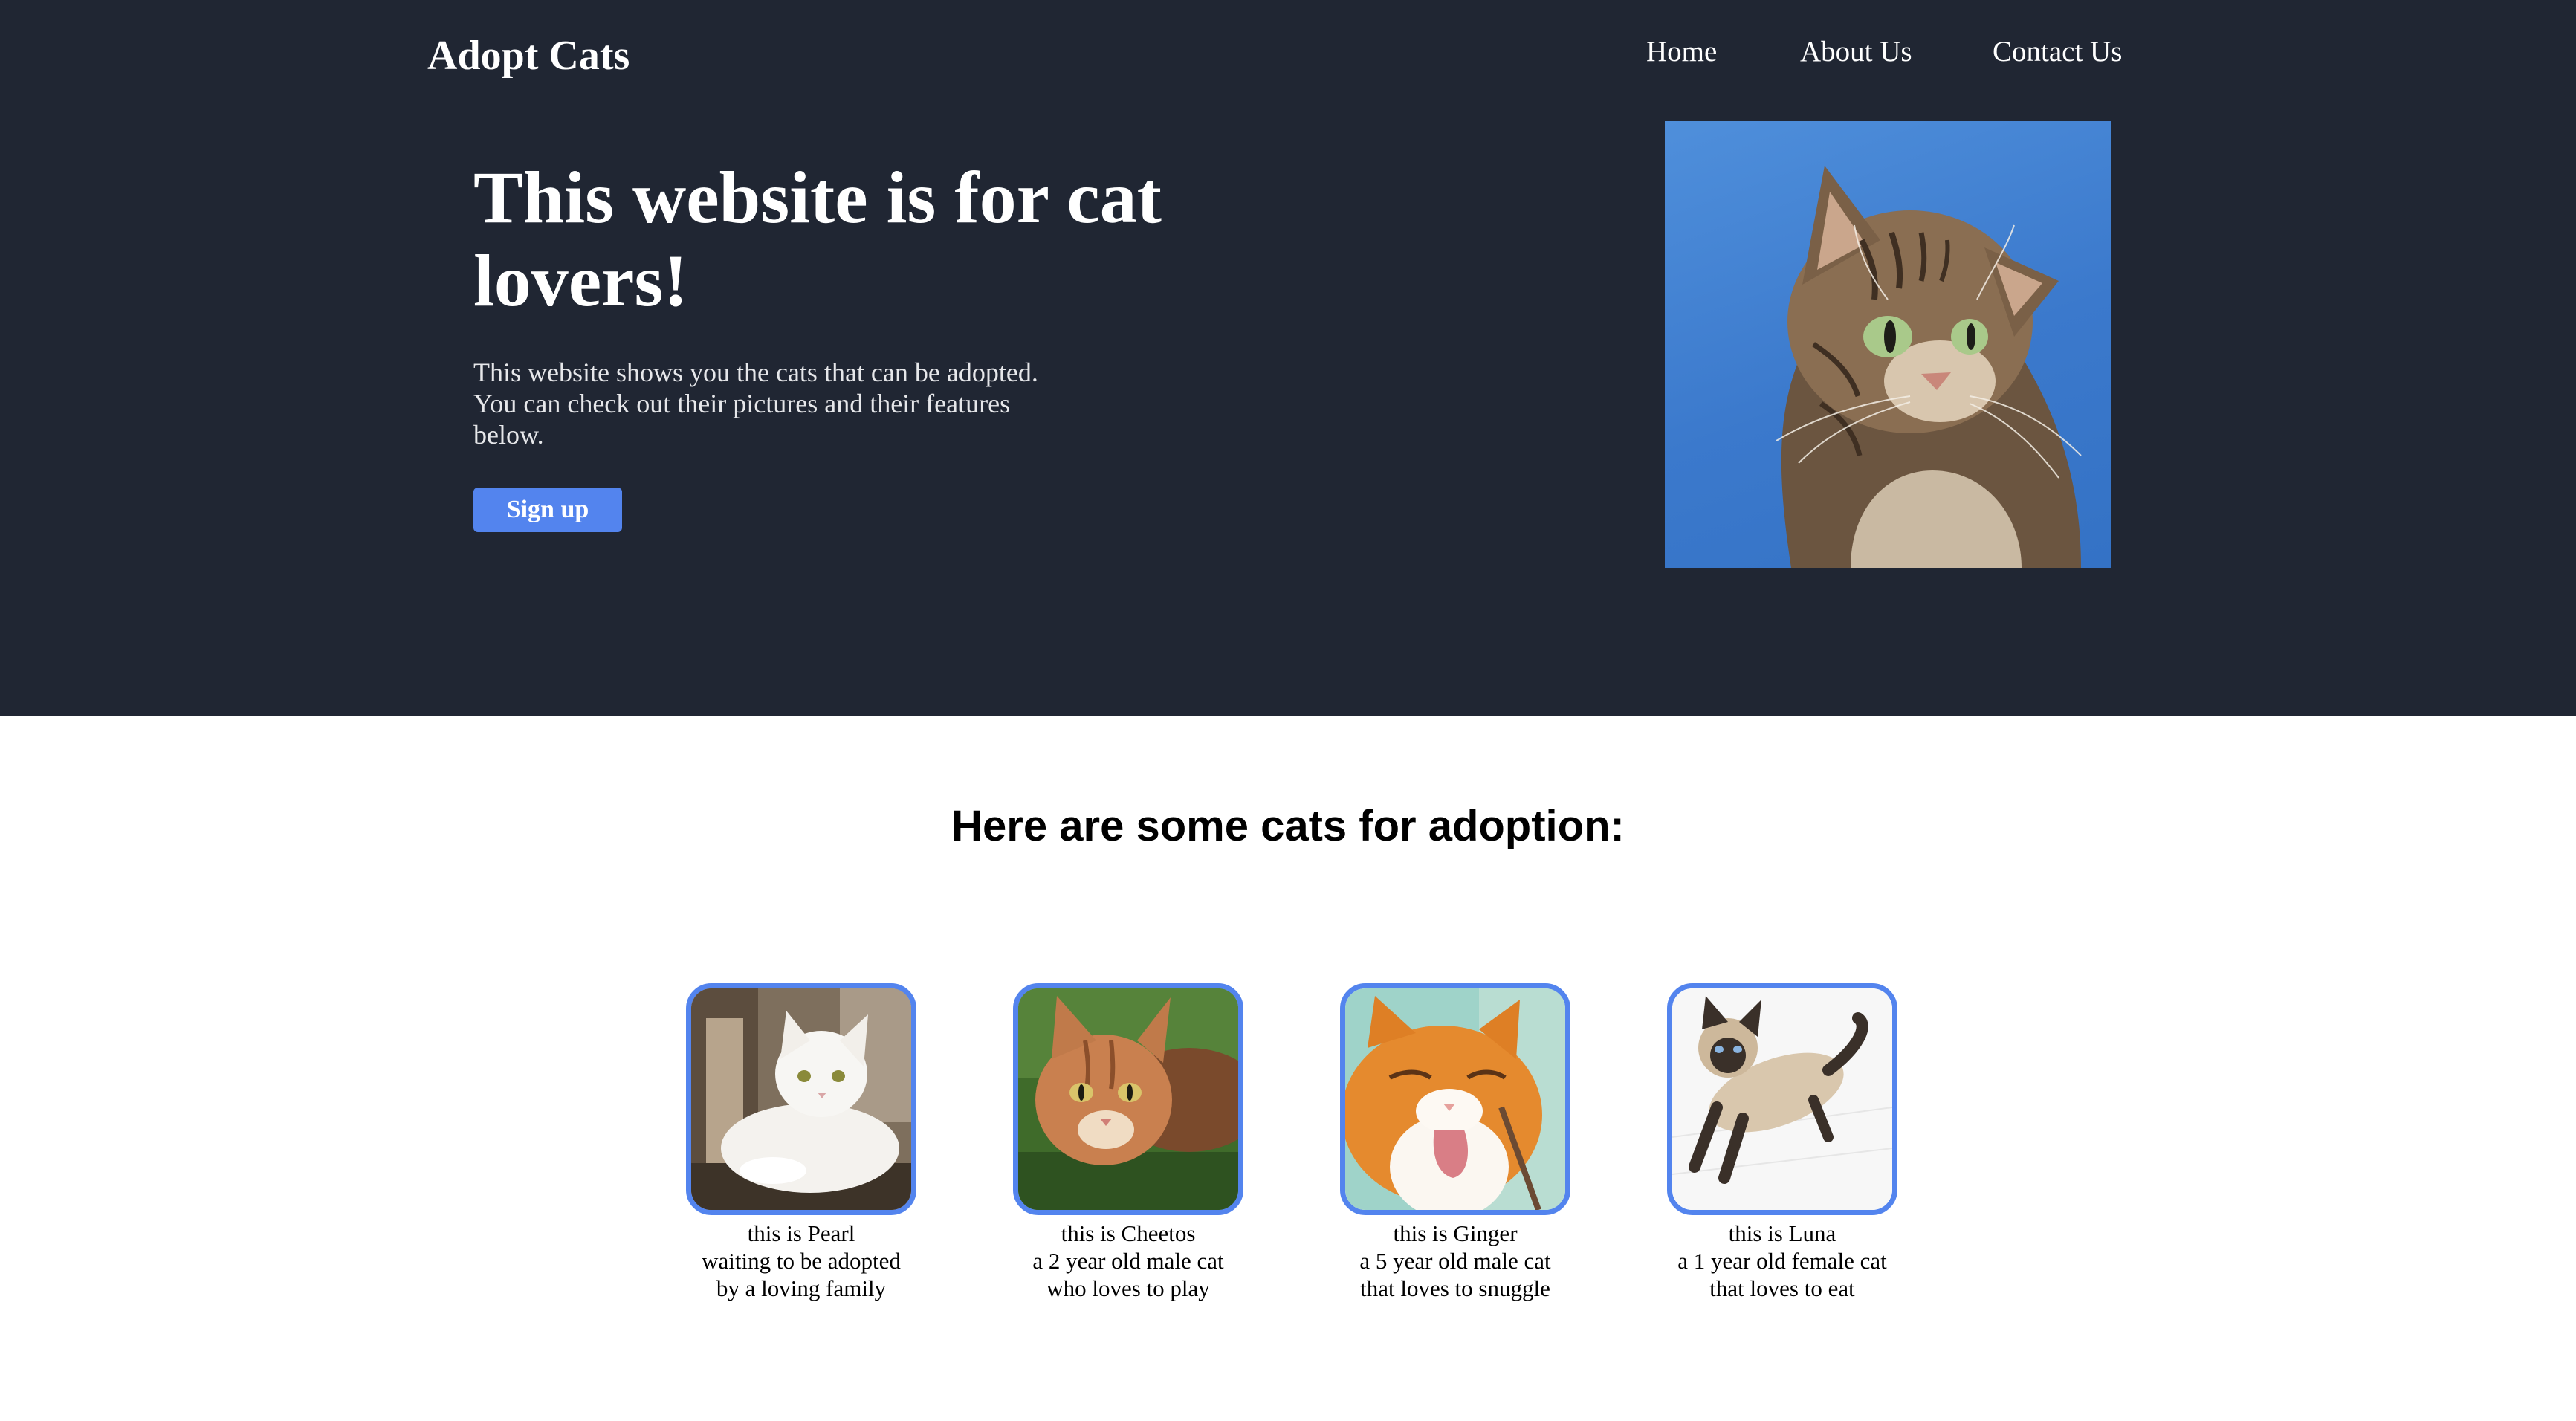 This screenshot has height=1421, width=2576. Describe the element at coordinates (1455, 1288) in the screenshot. I see `cat-detail: that loves to snuggle` at that location.